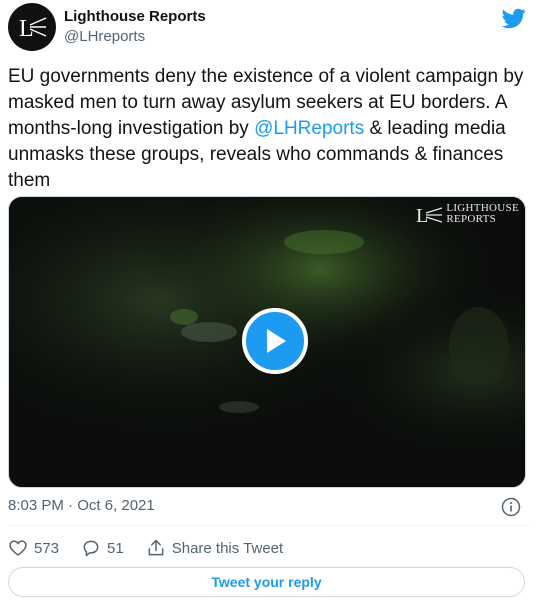  I want to click on reply-bubble-icon, so click(91, 548).